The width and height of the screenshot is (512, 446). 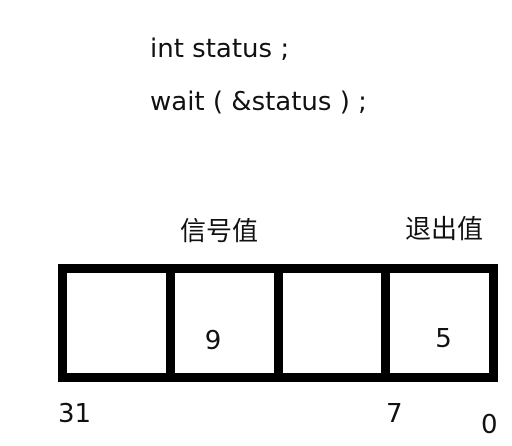 I want to click on bit-index-0: 0, so click(x=489, y=425).